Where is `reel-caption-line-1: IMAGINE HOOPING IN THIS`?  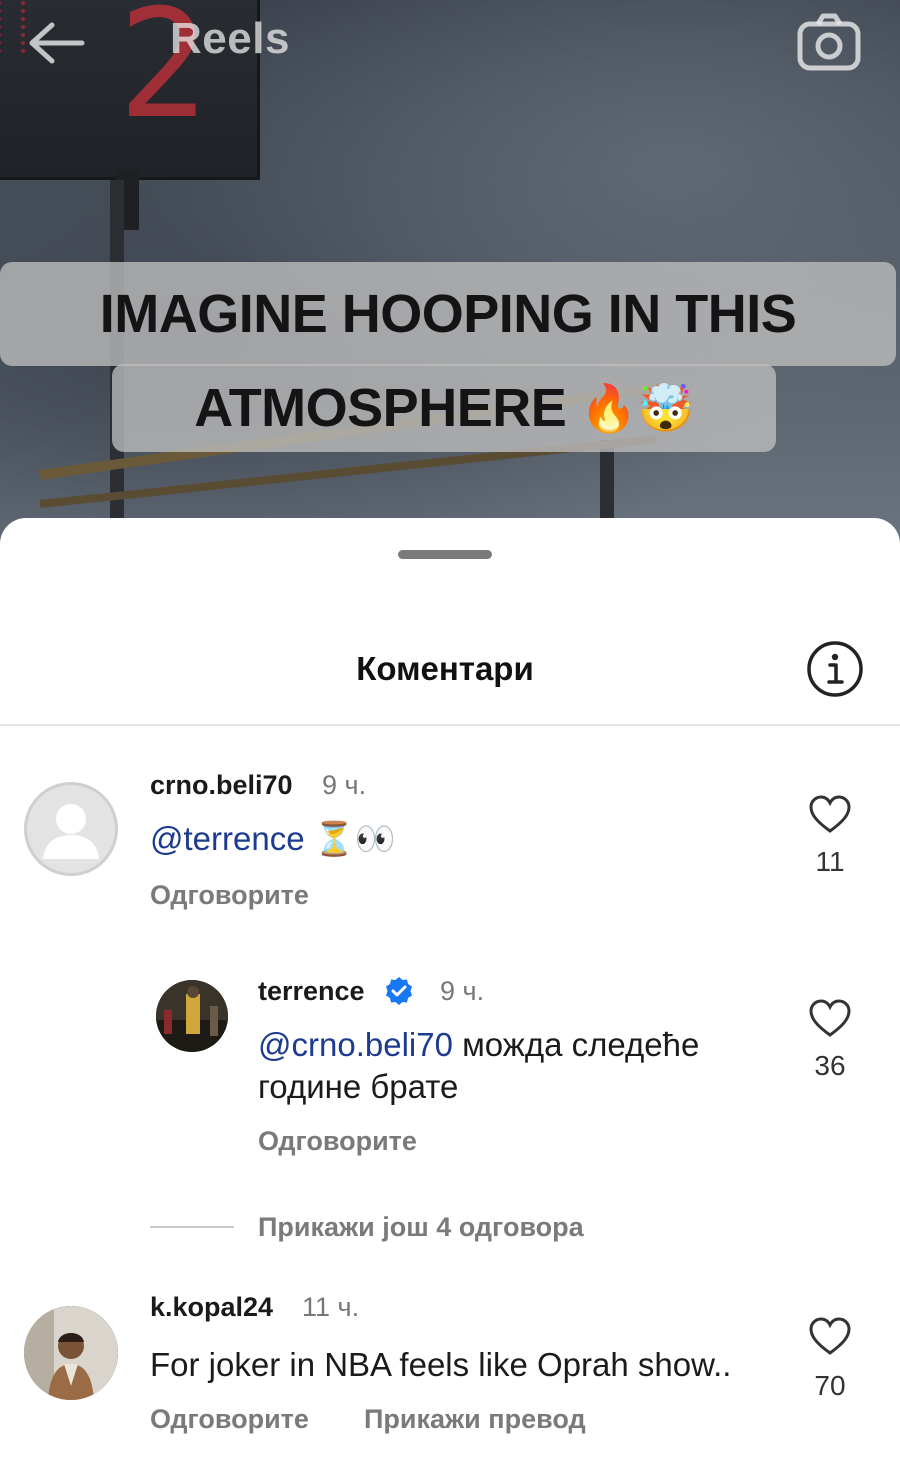
reel-caption-line-1: IMAGINE HOOPING IN THIS is located at coordinates (448, 314).